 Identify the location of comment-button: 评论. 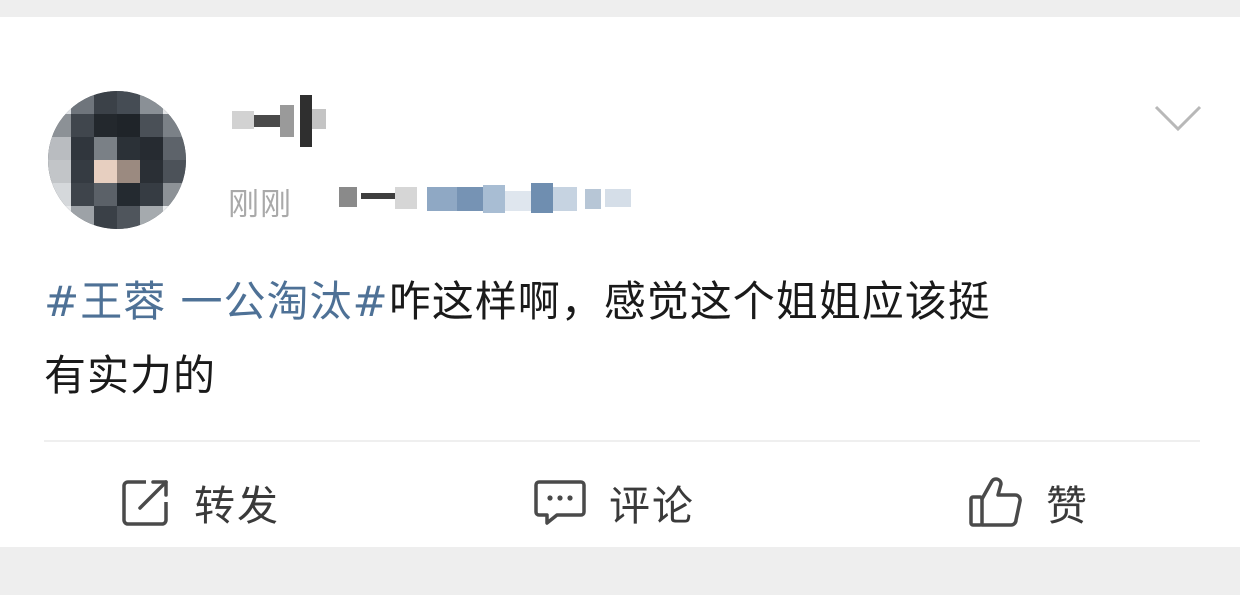
(614, 502).